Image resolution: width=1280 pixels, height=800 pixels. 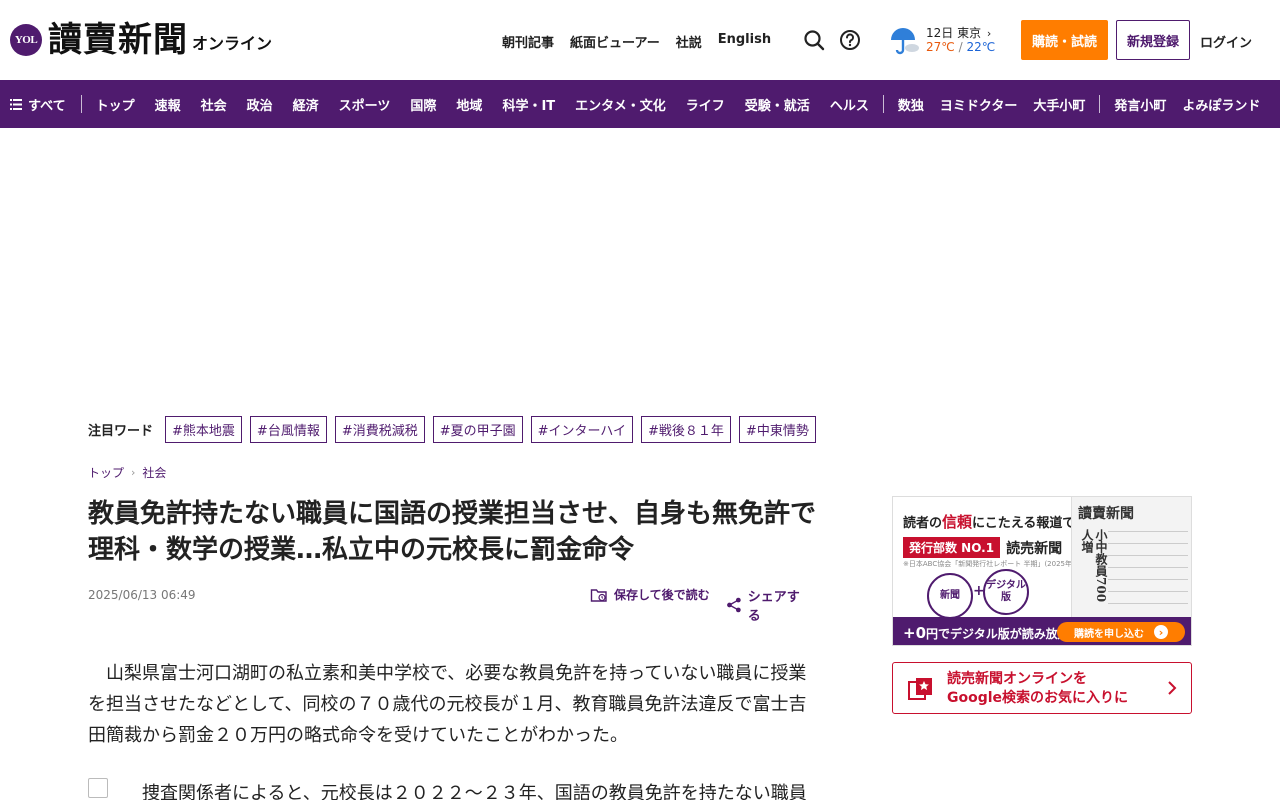 I want to click on weather-temps: 27℃ / 22℃, so click(x=960, y=47).